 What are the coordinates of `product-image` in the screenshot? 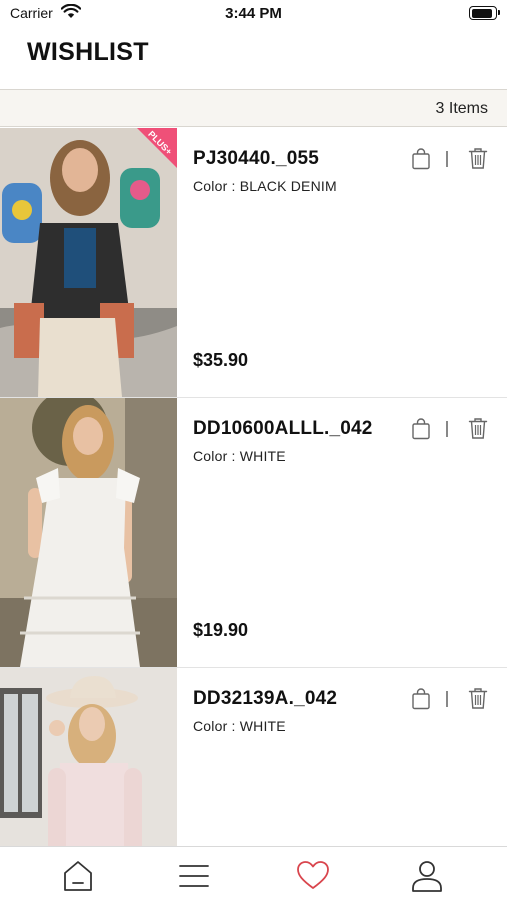 It's located at (88, 532).